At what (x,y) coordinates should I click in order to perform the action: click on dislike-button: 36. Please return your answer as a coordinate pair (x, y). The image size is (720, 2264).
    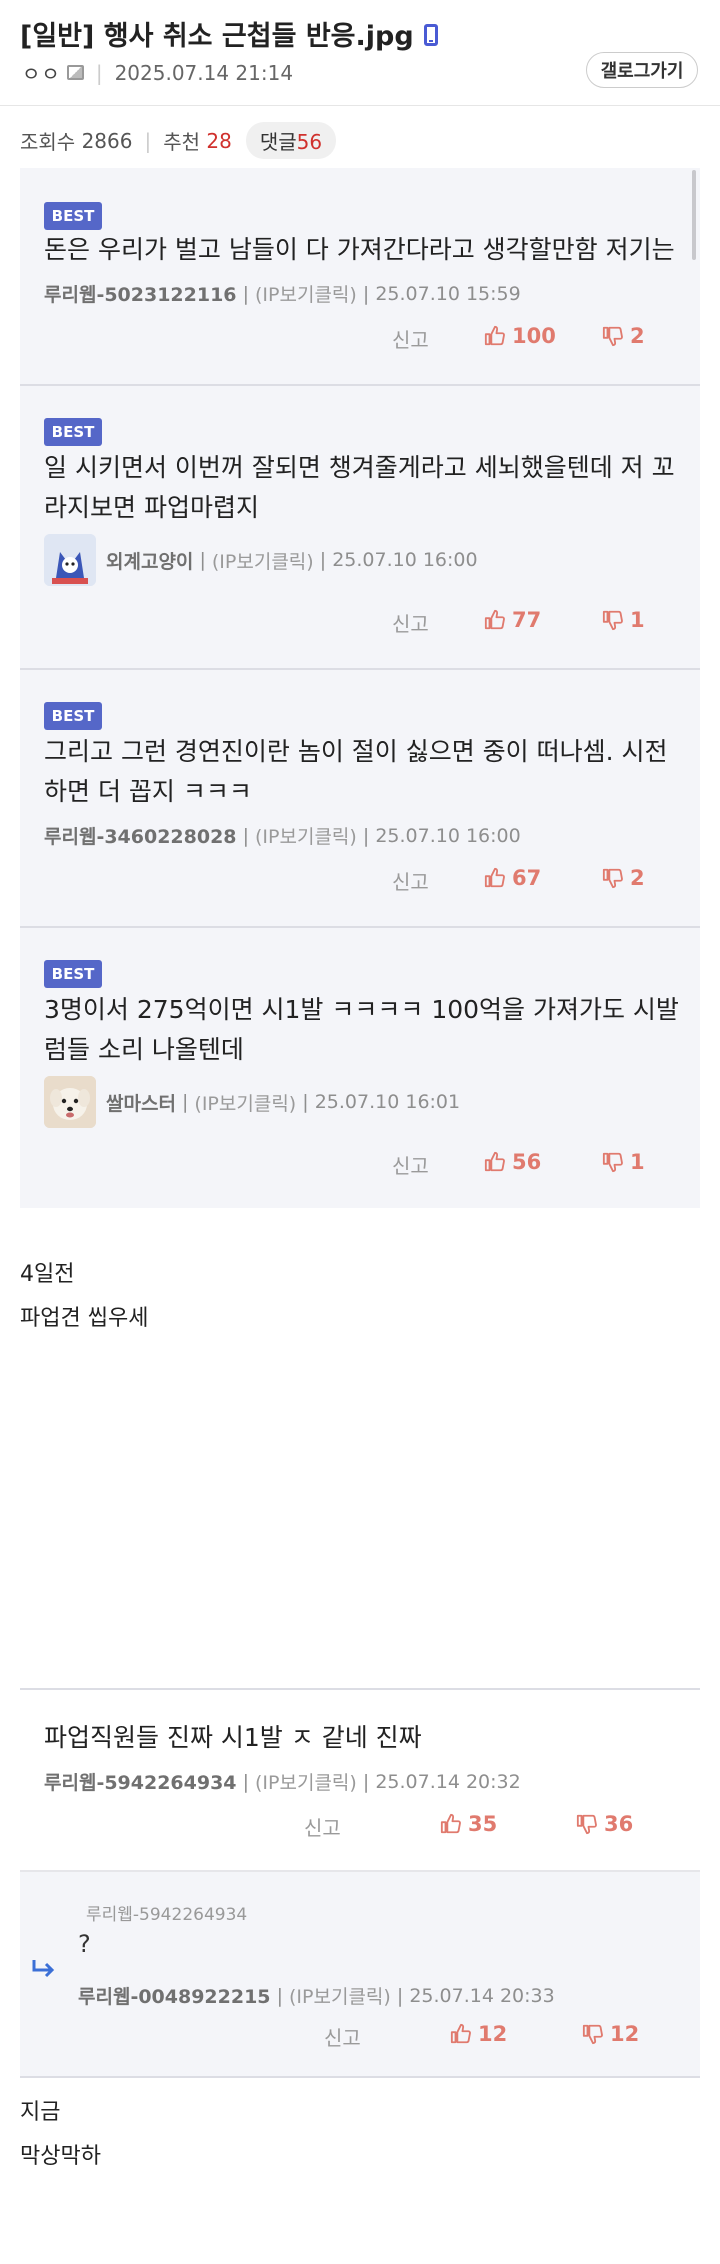
    Looking at the image, I should click on (604, 1824).